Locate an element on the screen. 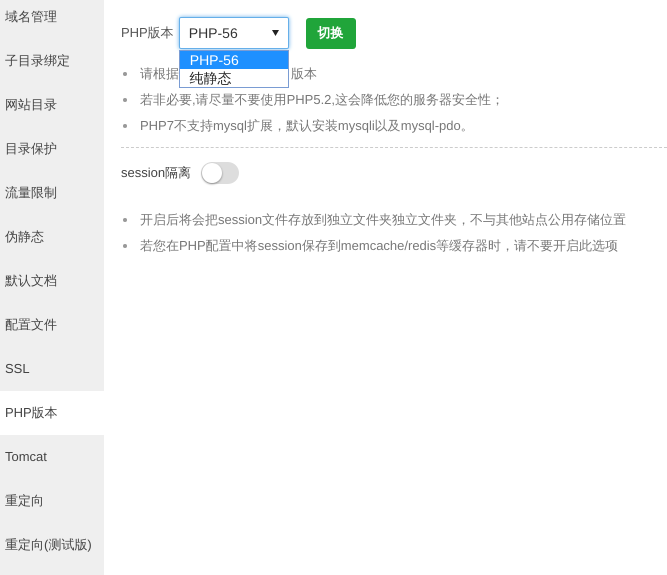 The image size is (667, 575). php-version-label: PHP版本 is located at coordinates (147, 33).